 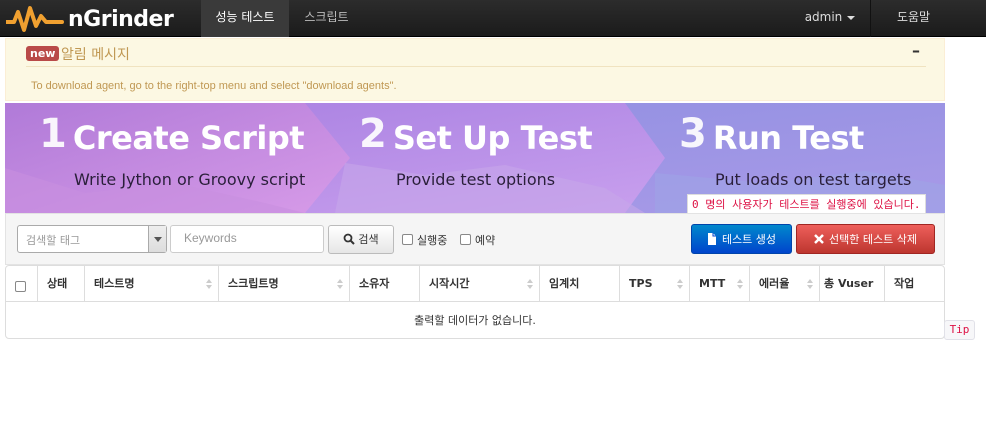 I want to click on step-1: 1 Create Script, so click(x=172, y=134).